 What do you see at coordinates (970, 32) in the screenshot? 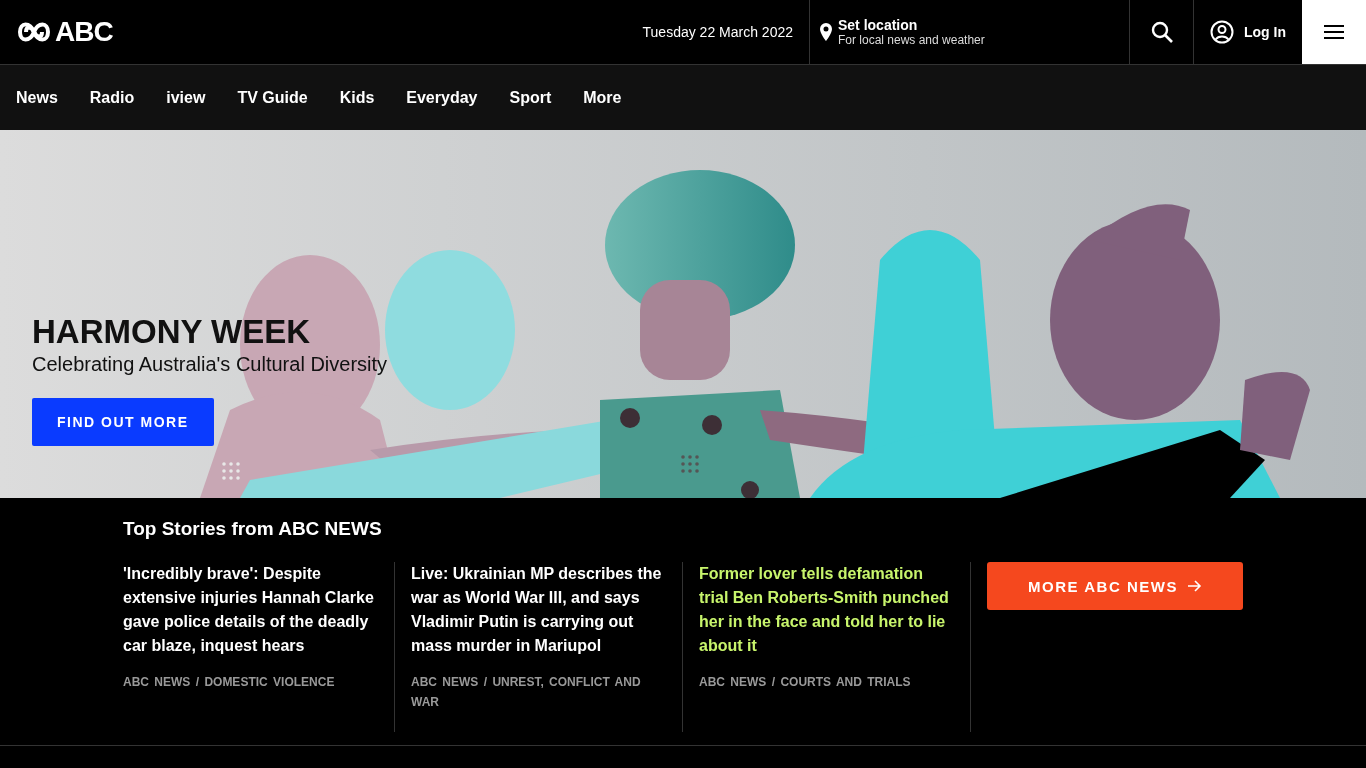
I see `set-location-button: Set location For local news and weather` at bounding box center [970, 32].